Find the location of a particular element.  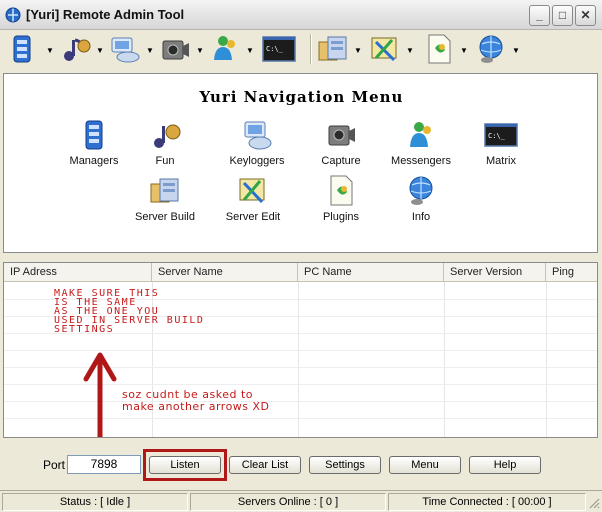

column-pc-name: PC Name is located at coordinates (371, 272).